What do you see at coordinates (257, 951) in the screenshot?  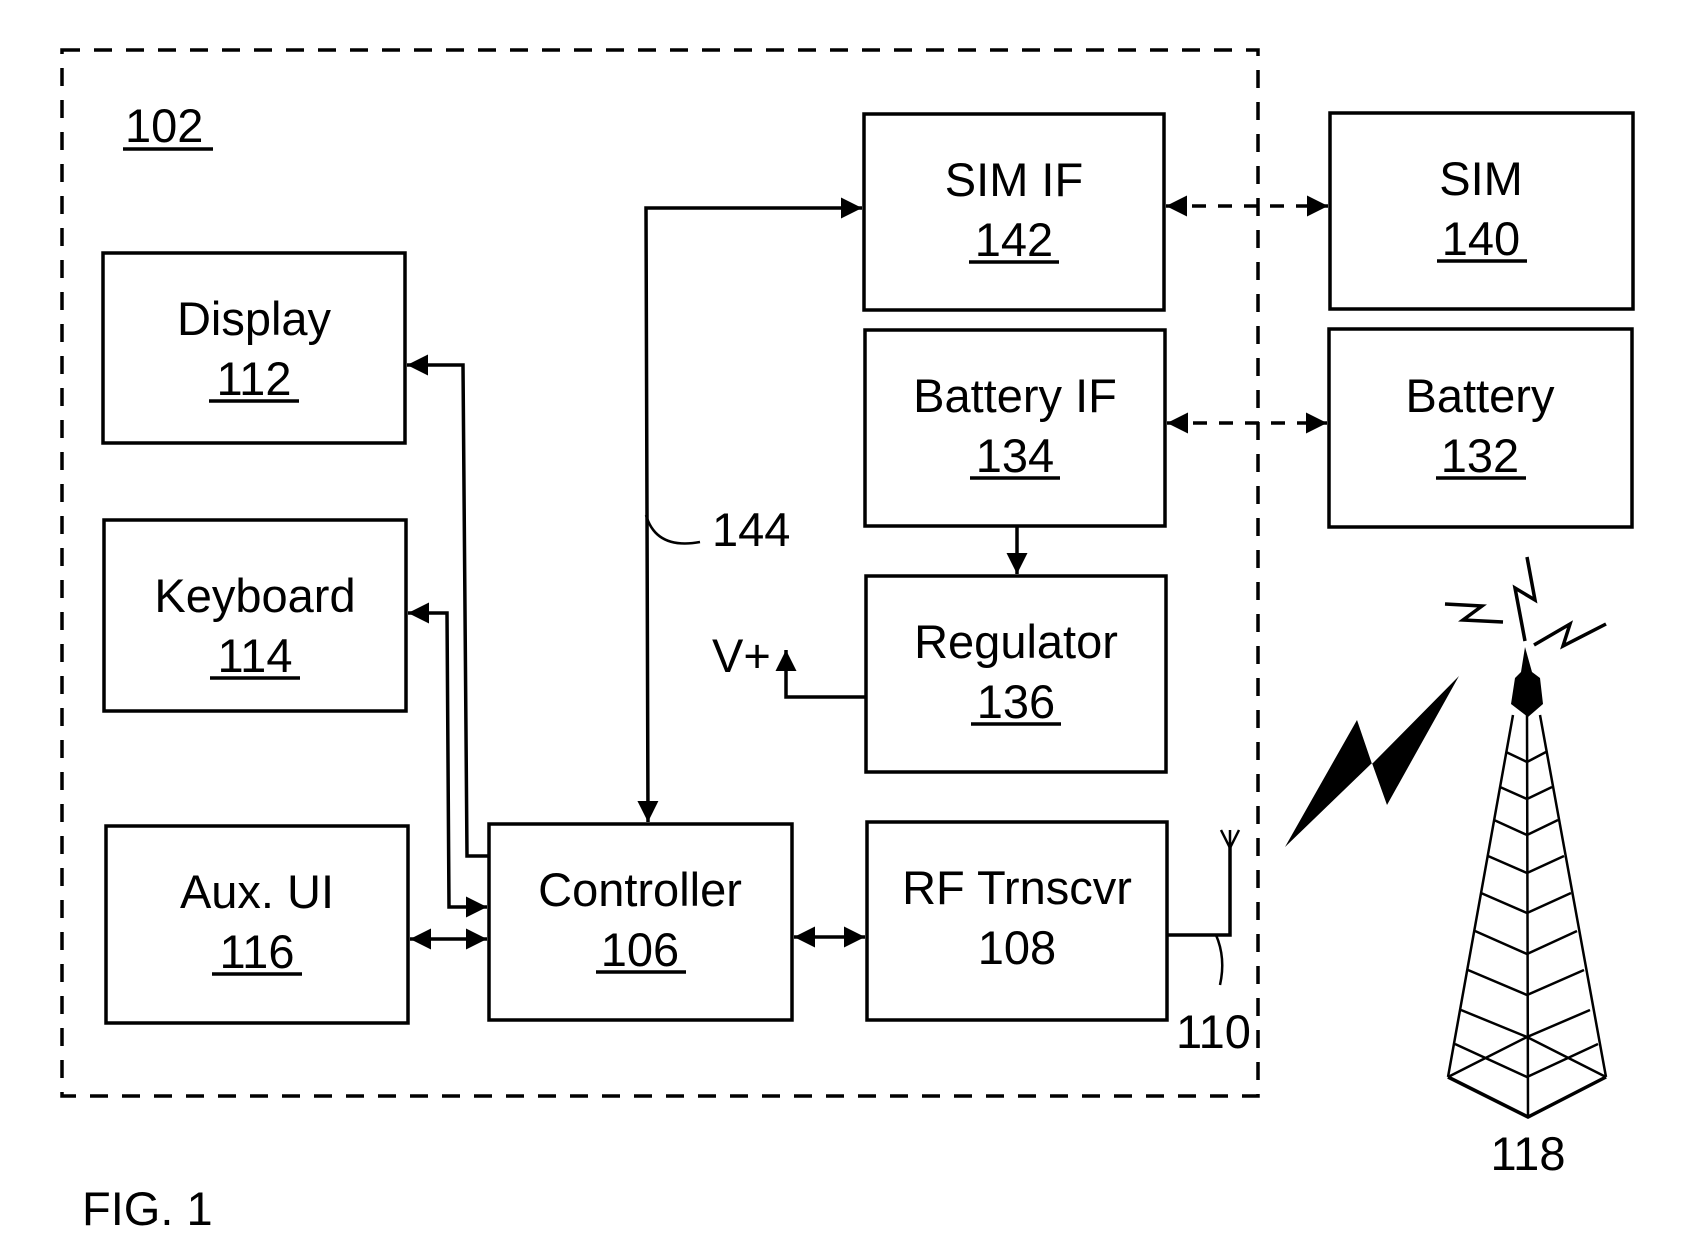 I see `aux-ui-ref: 116` at bounding box center [257, 951].